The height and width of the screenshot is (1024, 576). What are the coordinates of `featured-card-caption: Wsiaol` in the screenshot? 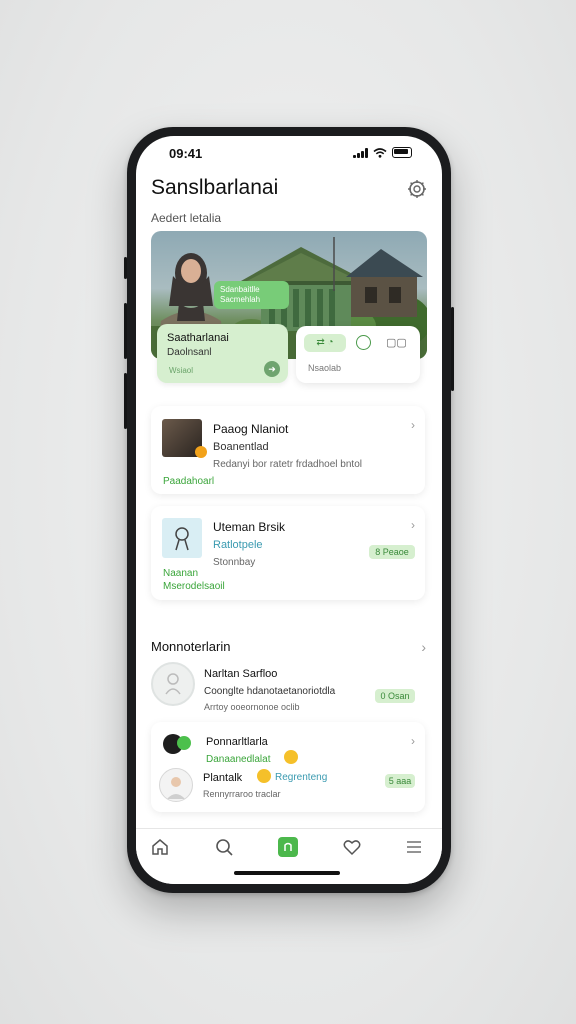 It's located at (181, 370).